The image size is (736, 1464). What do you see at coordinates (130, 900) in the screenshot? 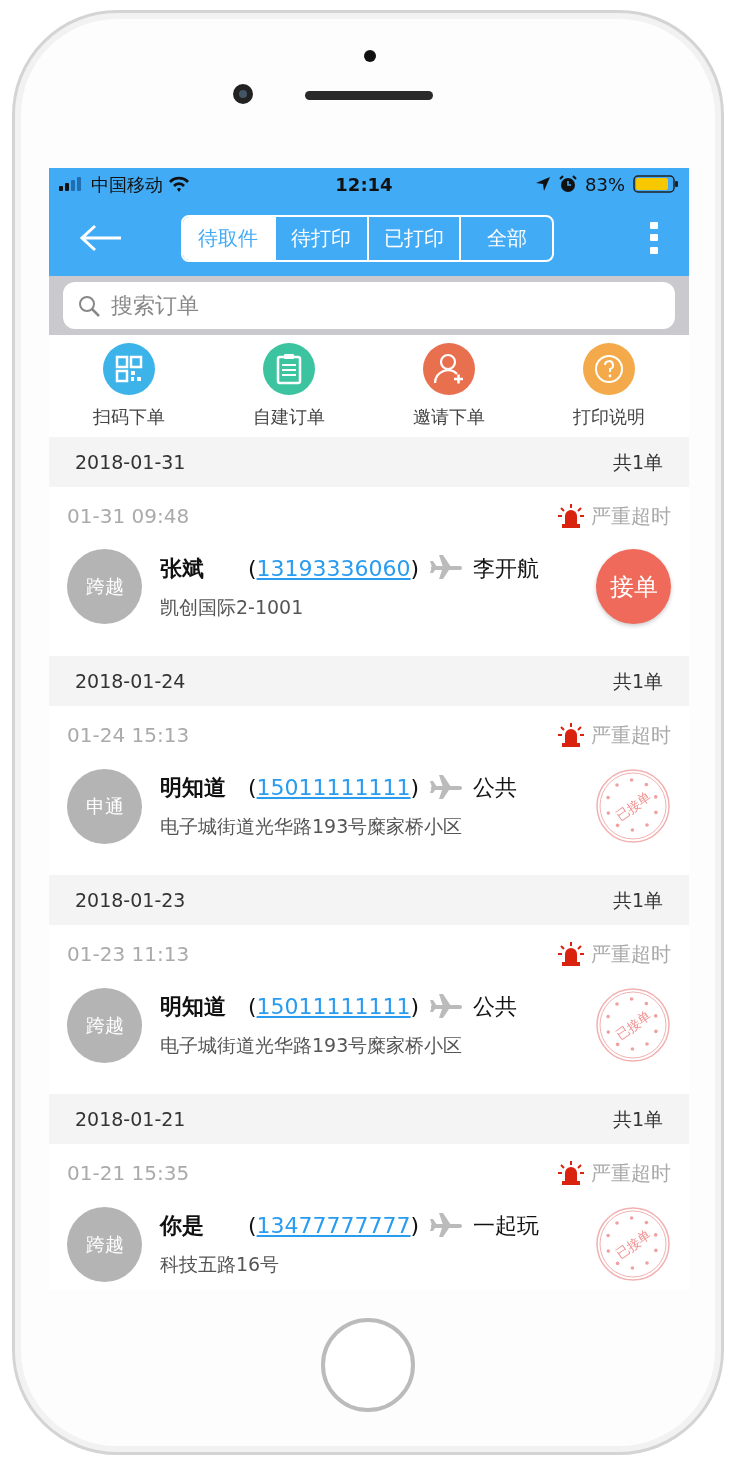
I see `date-label: 2018-01-23` at bounding box center [130, 900].